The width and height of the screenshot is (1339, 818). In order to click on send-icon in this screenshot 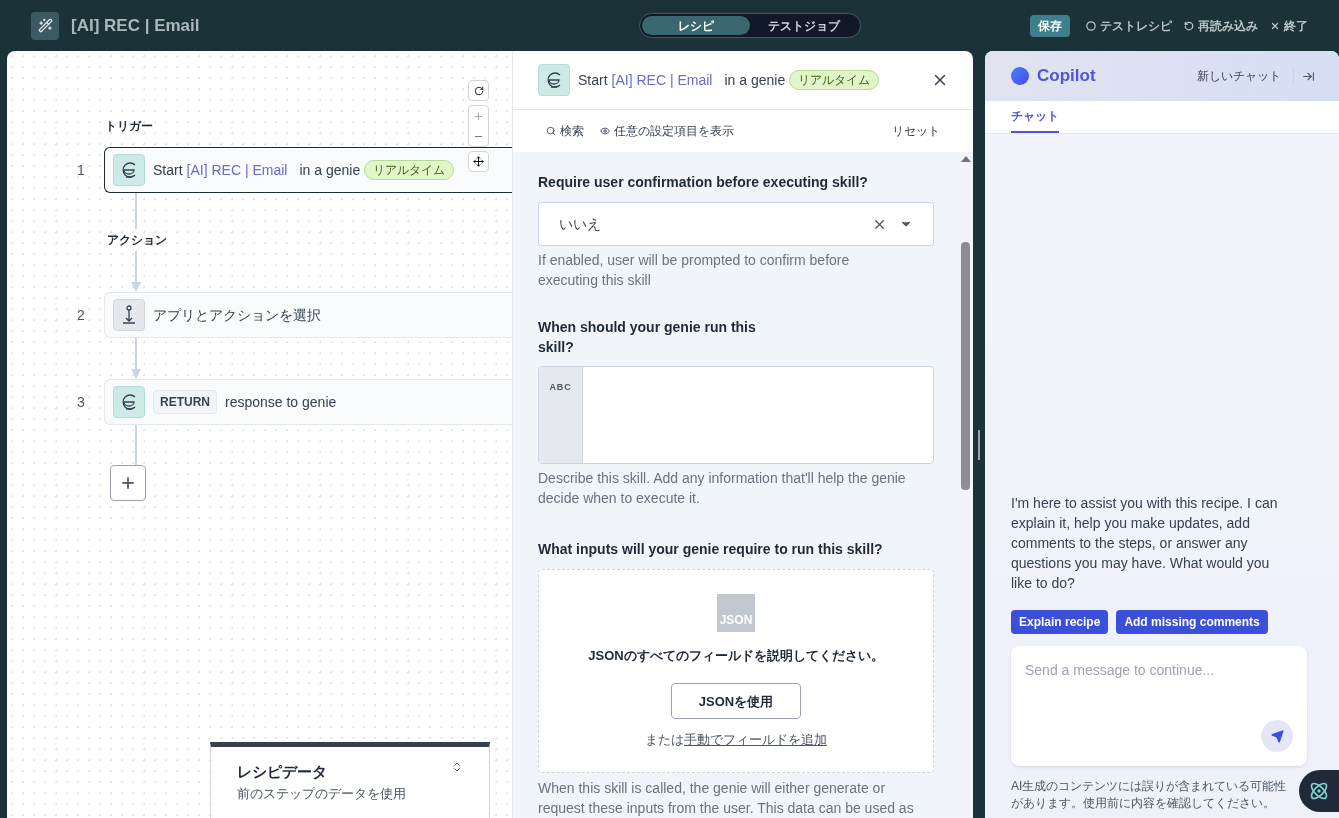, I will do `click(1277, 736)`.